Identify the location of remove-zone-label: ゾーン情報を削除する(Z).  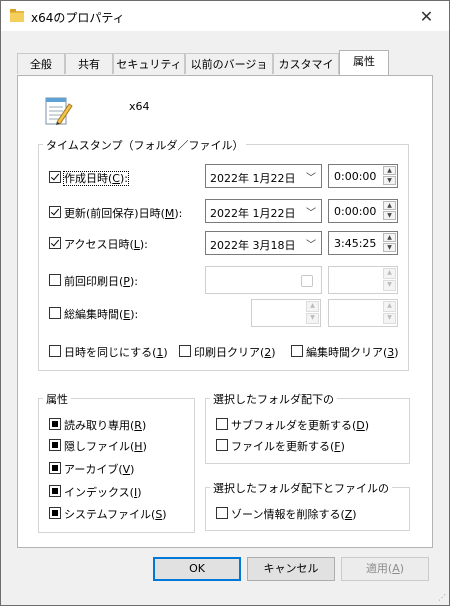
(294, 514).